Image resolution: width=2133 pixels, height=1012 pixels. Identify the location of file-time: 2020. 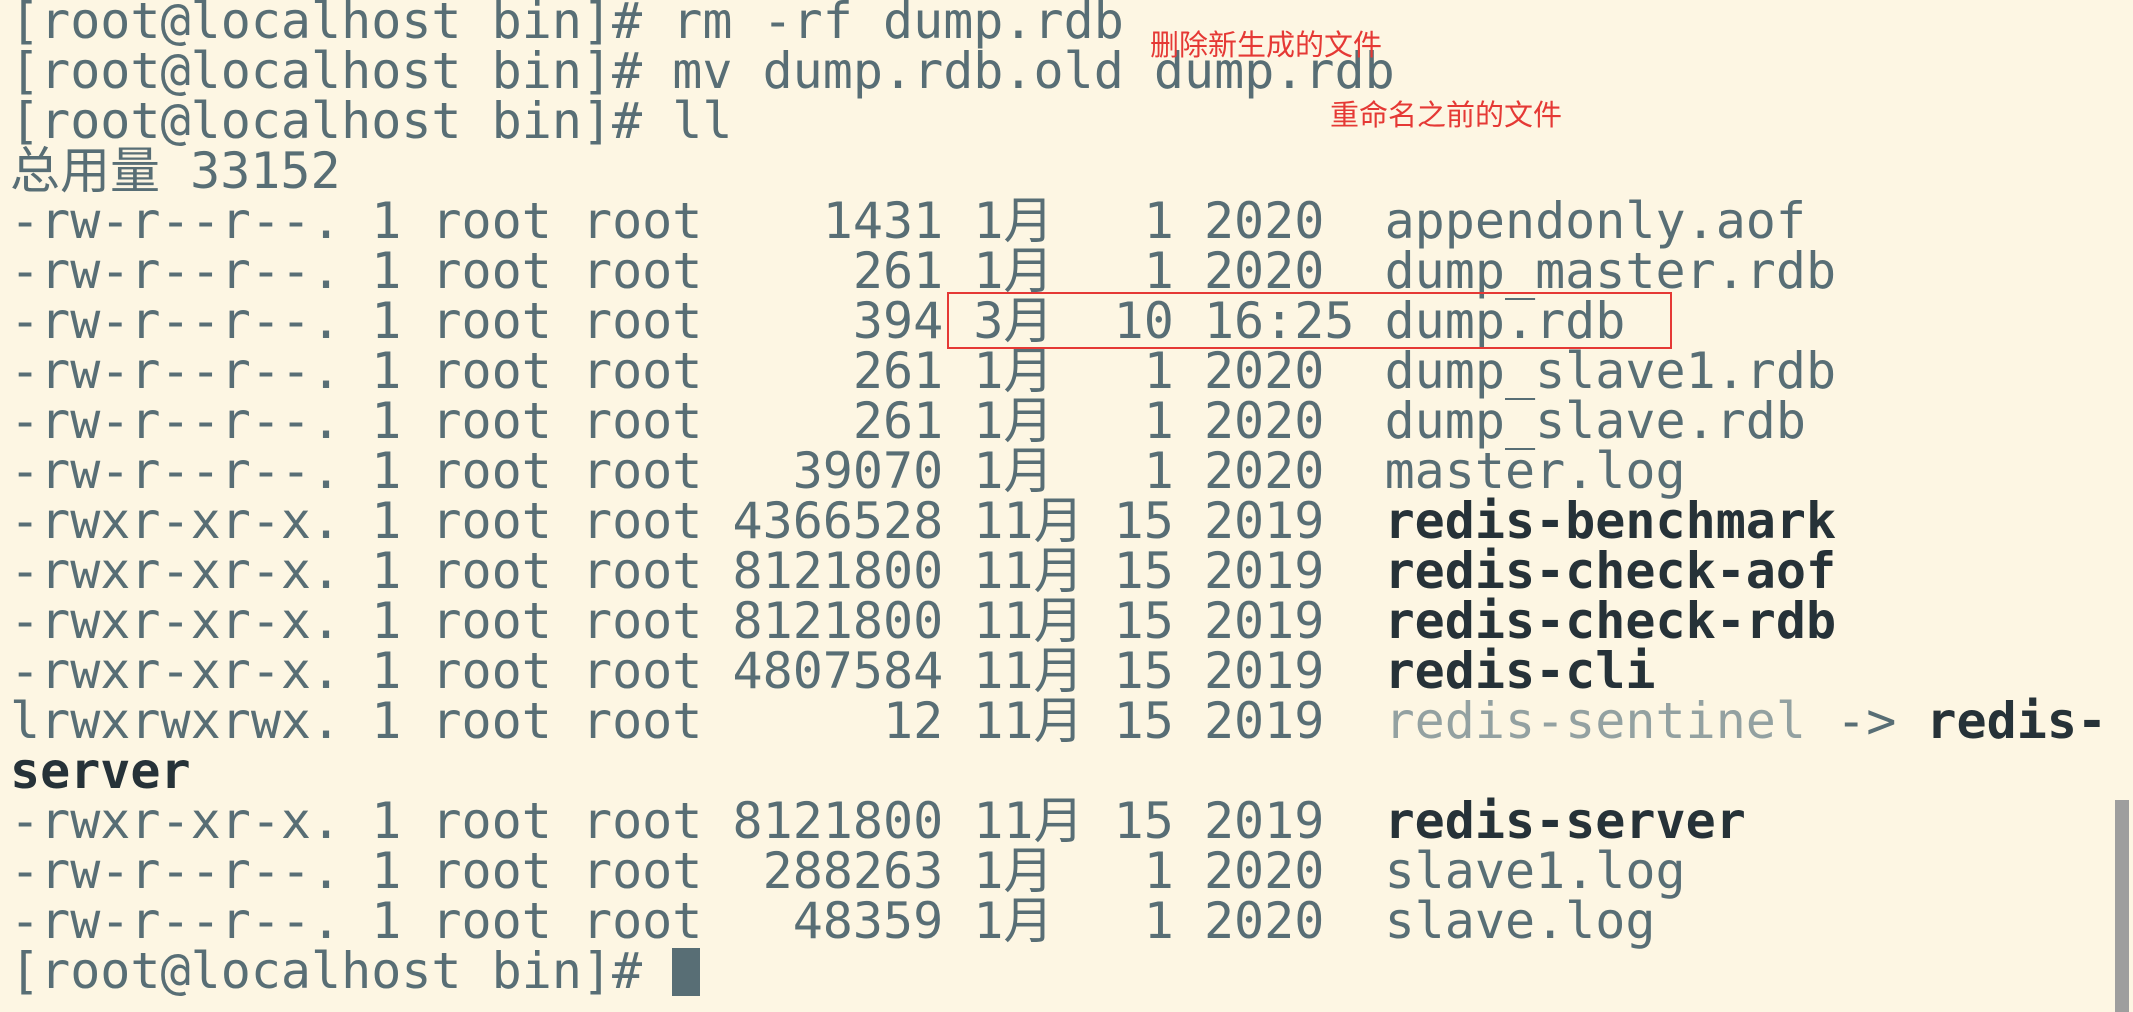
(1294, 921).